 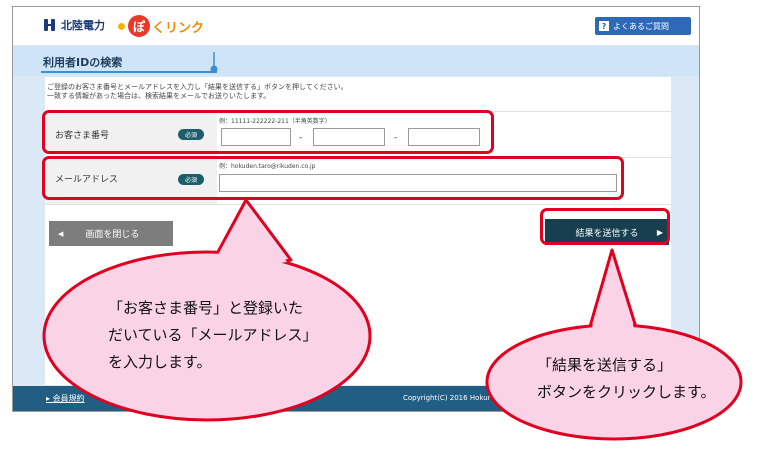 I want to click on left-callout-text: 「お客さま番号」と登録いた だいている「メールアドレス」 を入力します。, so click(x=213, y=335).